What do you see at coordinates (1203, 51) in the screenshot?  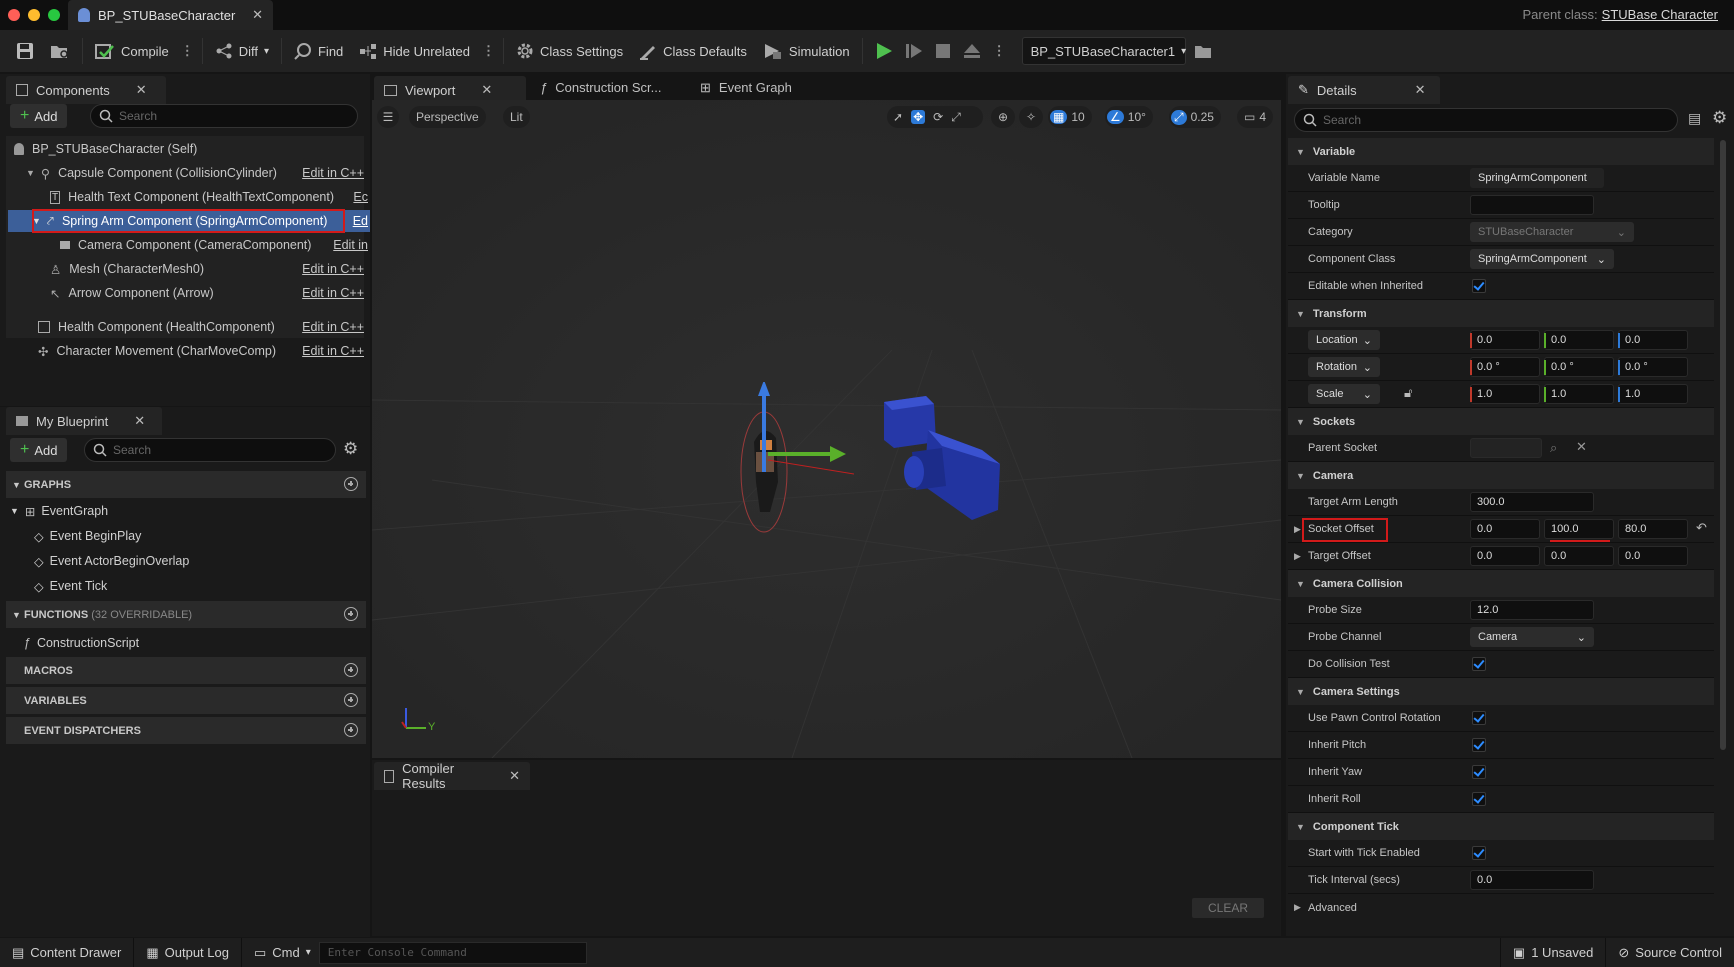 I see `debug-browse-button` at bounding box center [1203, 51].